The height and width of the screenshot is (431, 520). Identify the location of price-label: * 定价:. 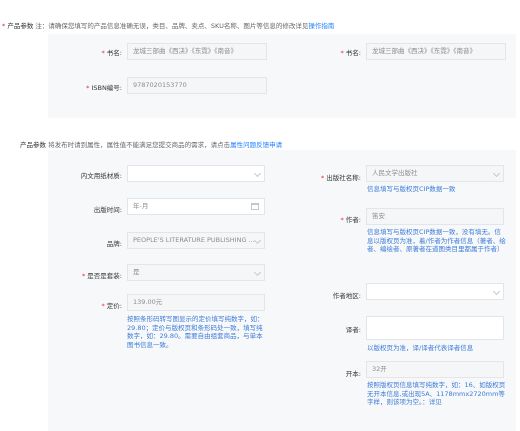
(111, 306).